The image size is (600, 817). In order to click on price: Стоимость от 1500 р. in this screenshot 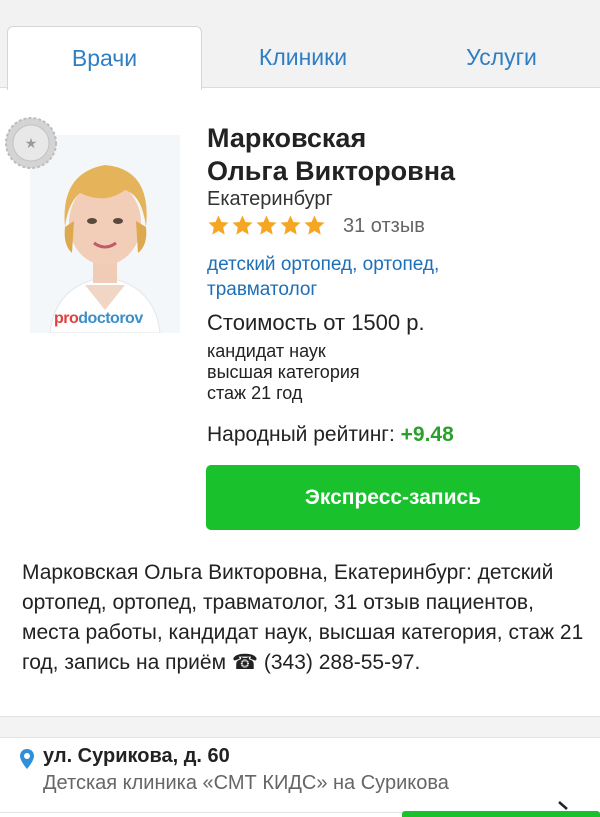, I will do `click(316, 322)`.